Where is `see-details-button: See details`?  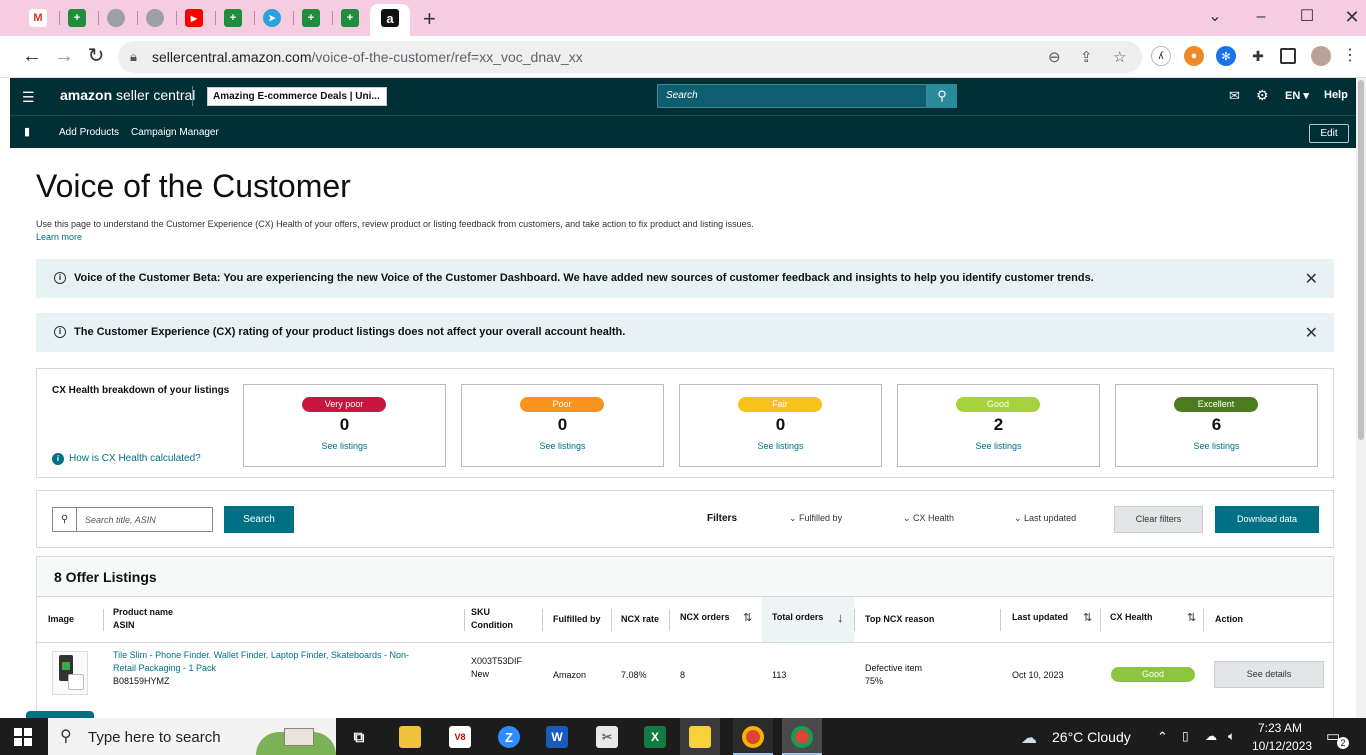 see-details-button: See details is located at coordinates (1269, 674).